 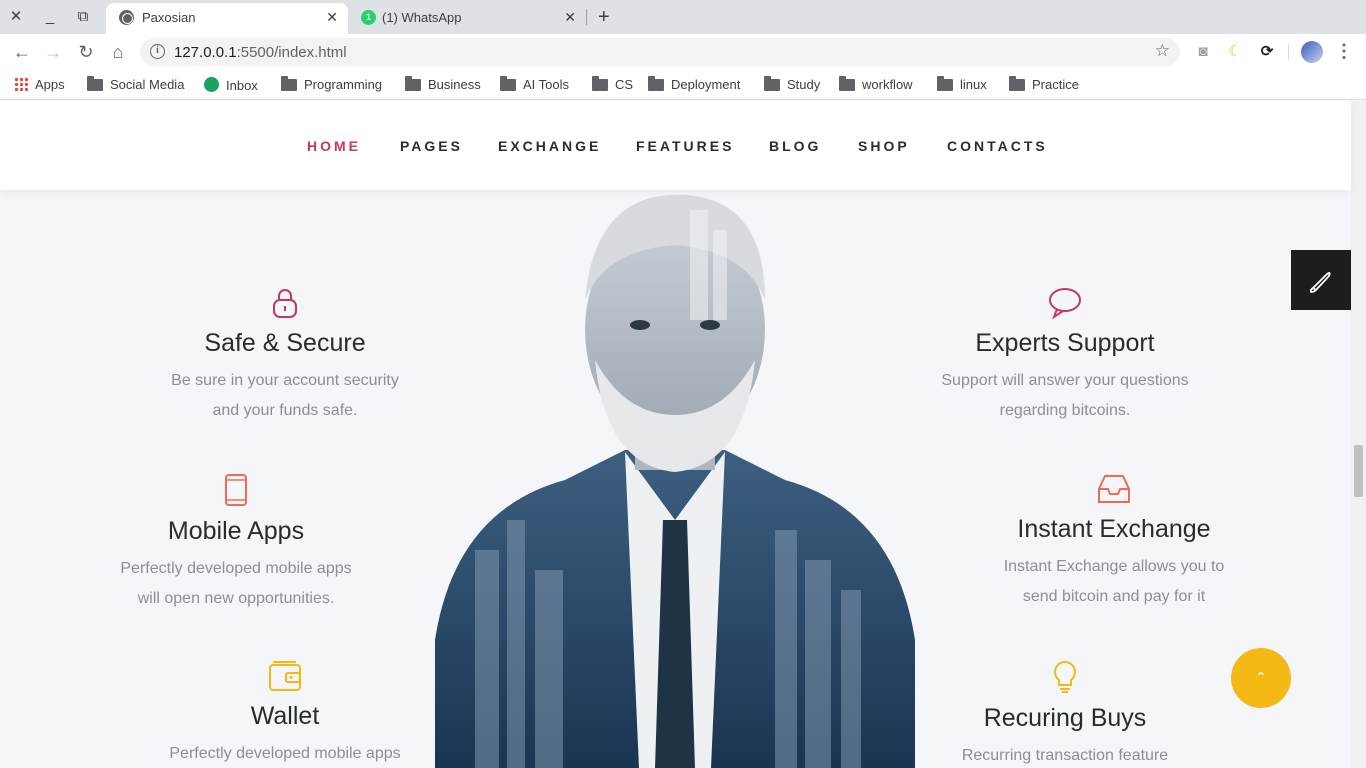 I want to click on nav-shop: SHOP, so click(x=884, y=146).